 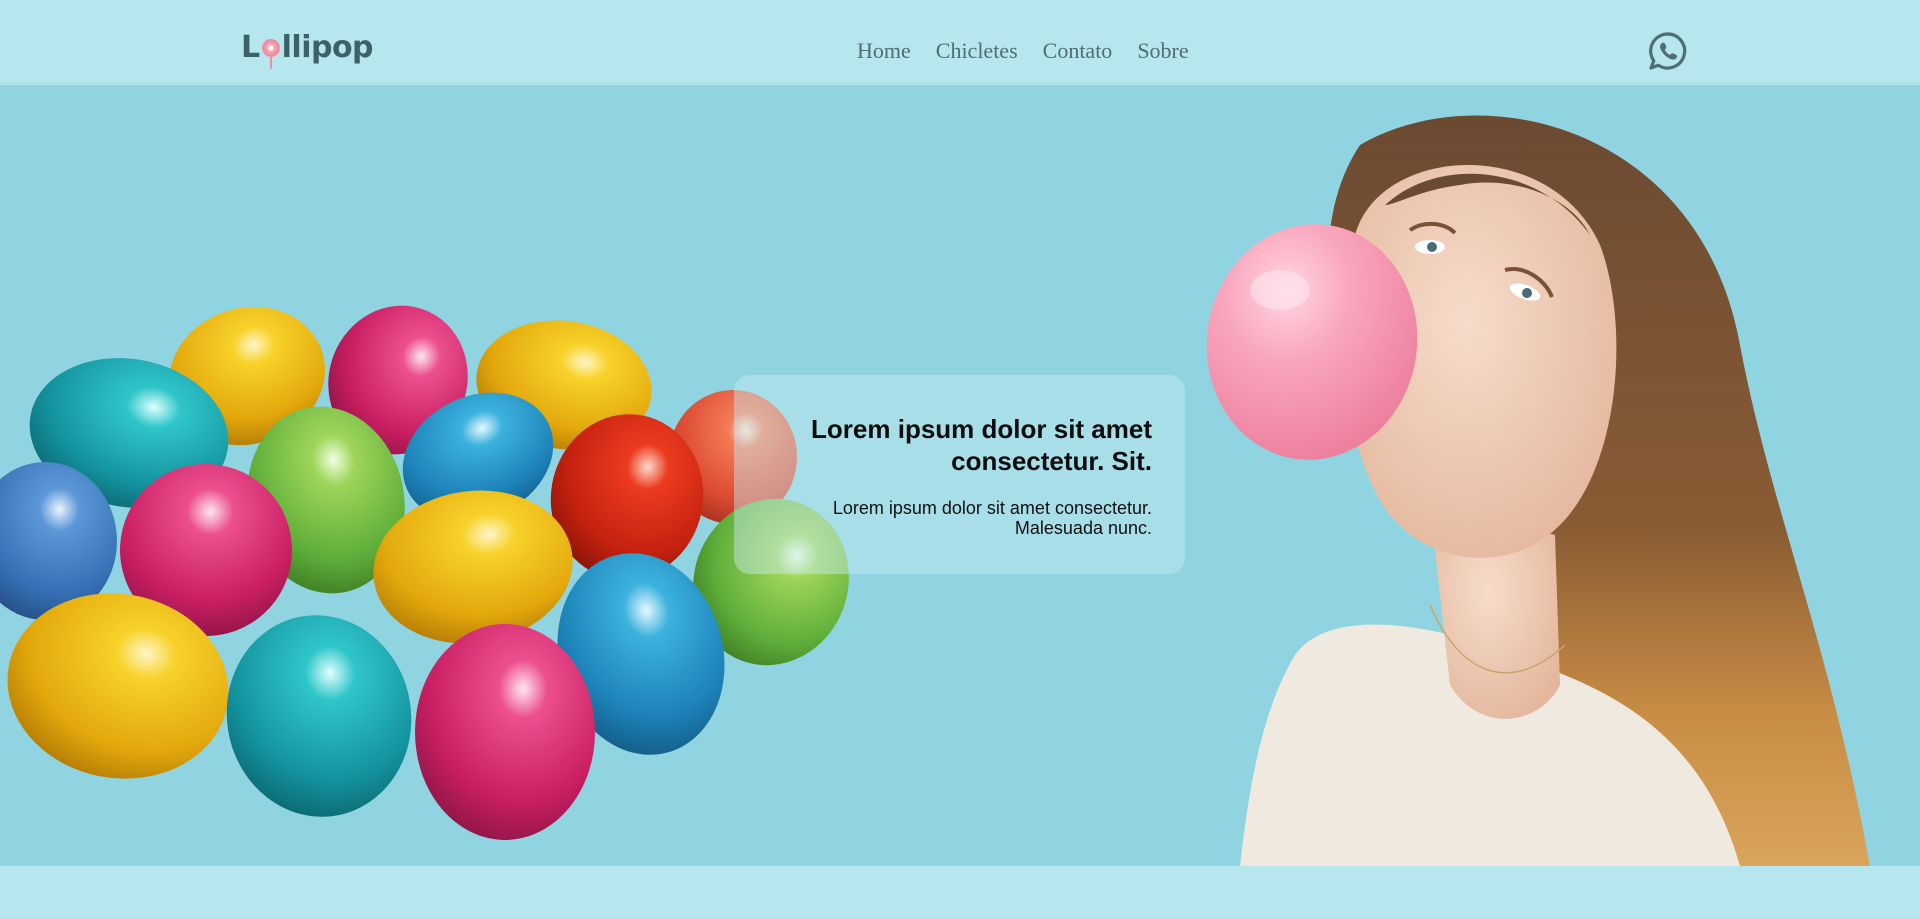 I want to click on logo-text-prefix: L, so click(x=250, y=47).